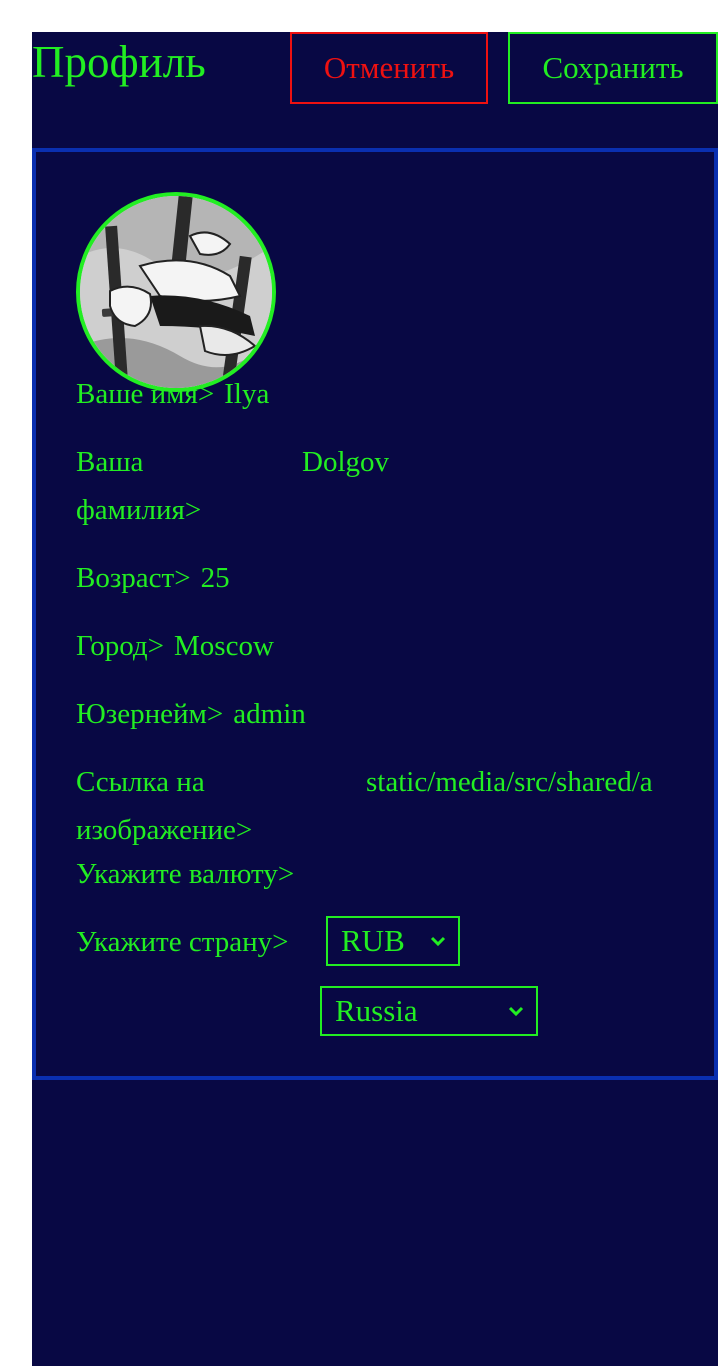  What do you see at coordinates (164, 806) in the screenshot?
I see `image-link-label: Ссылка на изображение>` at bounding box center [164, 806].